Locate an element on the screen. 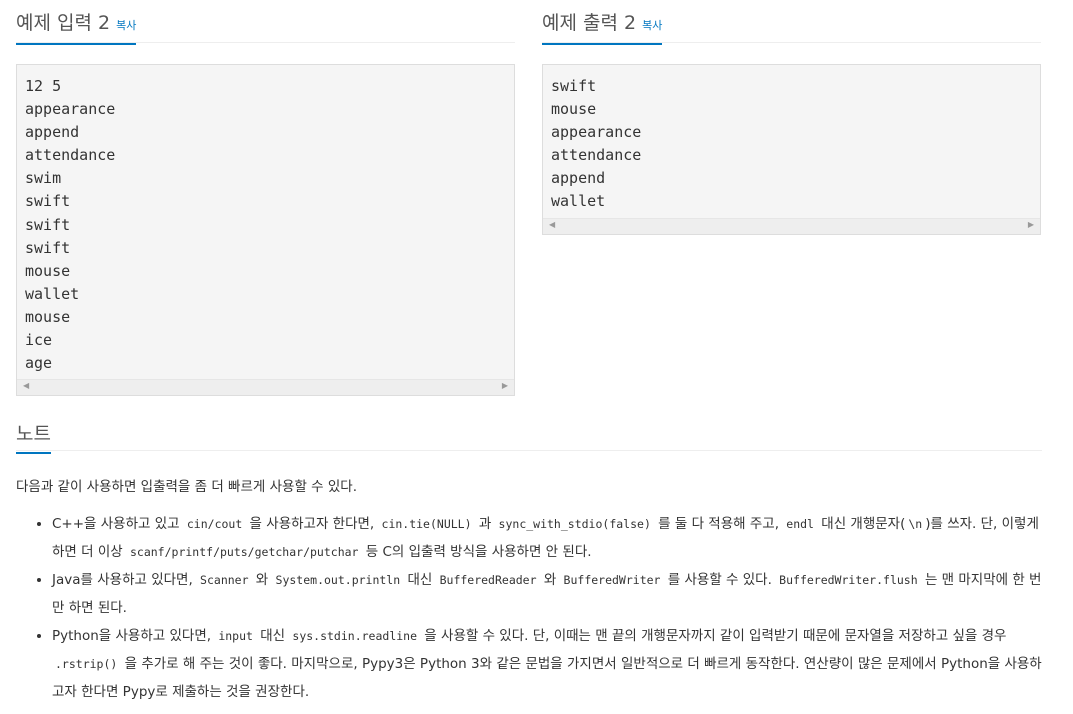 This screenshot has width=1073, height=714. note-header: 노트 is located at coordinates (529, 433).